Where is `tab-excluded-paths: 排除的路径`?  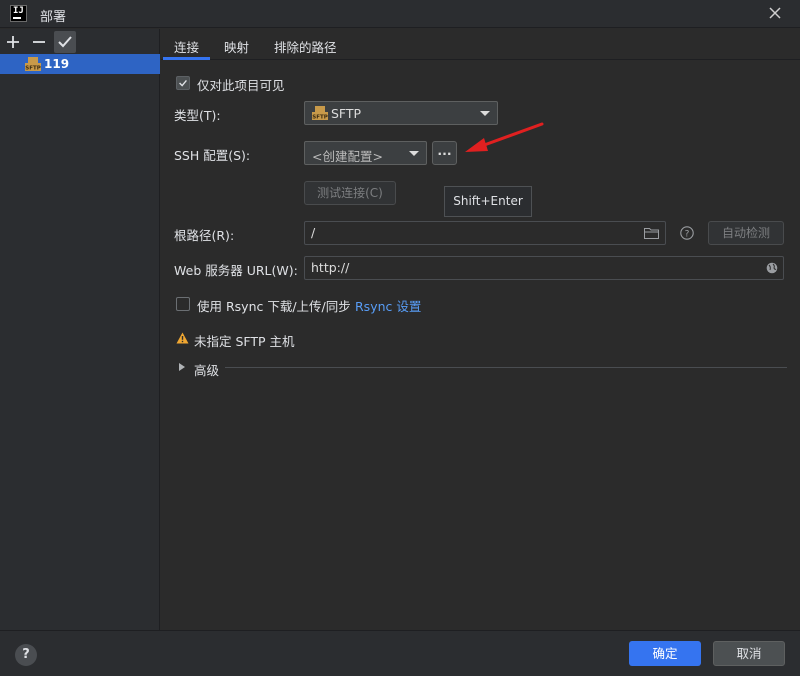
tab-excluded-paths: 排除的路径 is located at coordinates (305, 46).